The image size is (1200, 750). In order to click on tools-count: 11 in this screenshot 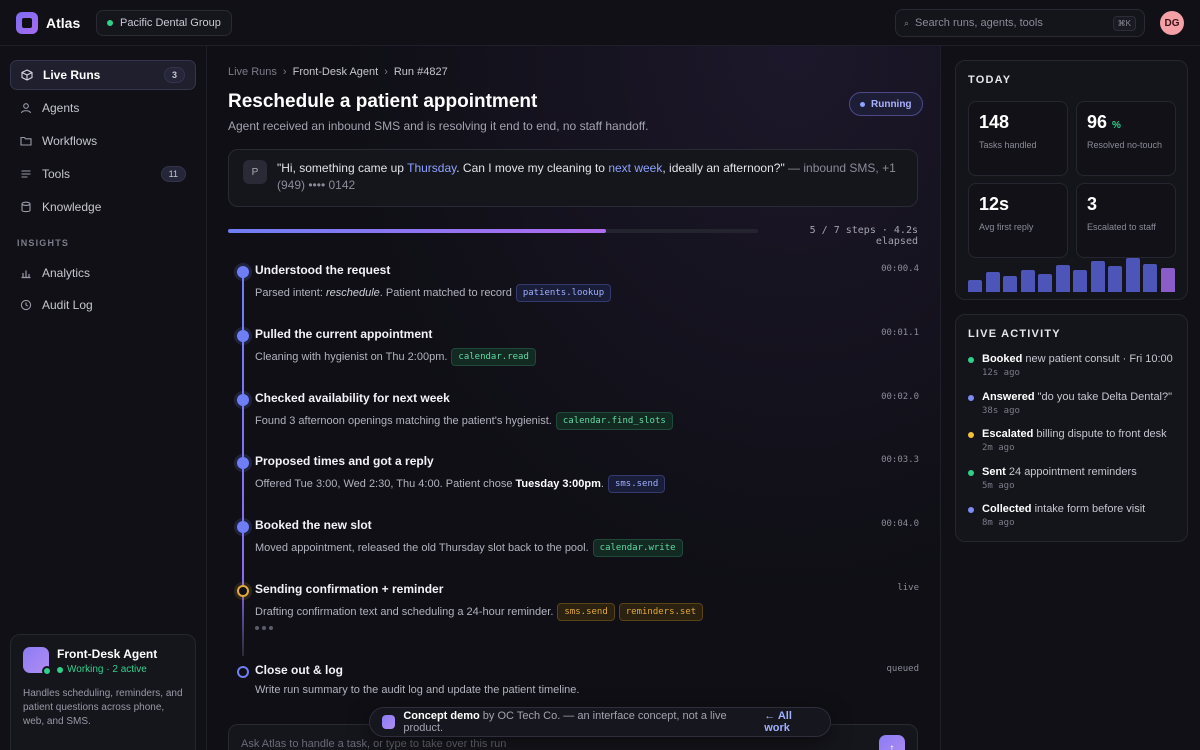, I will do `click(173, 174)`.